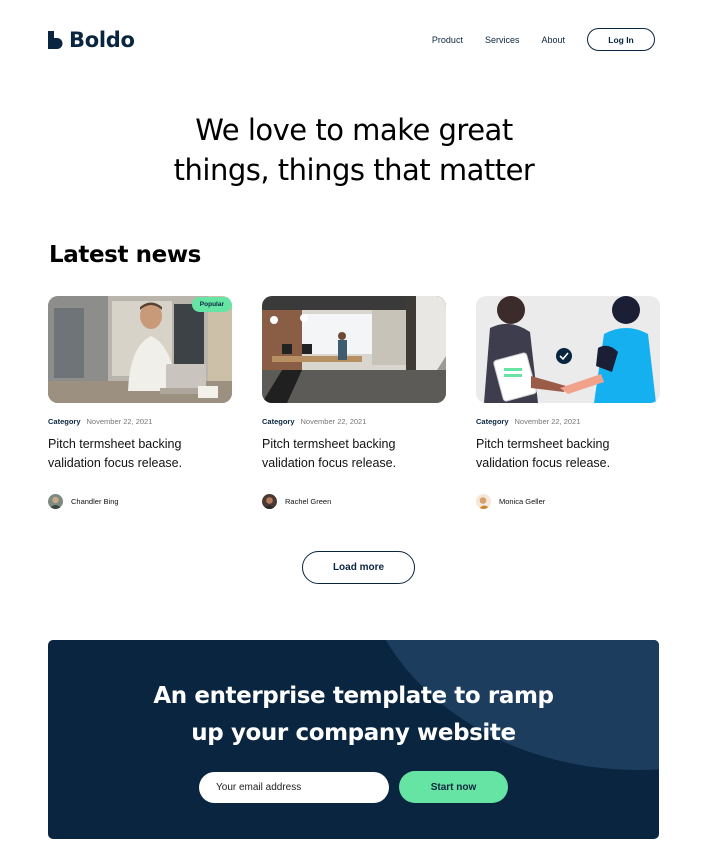  Describe the element at coordinates (358, 567) in the screenshot. I see `load-more-button: Load more` at that location.